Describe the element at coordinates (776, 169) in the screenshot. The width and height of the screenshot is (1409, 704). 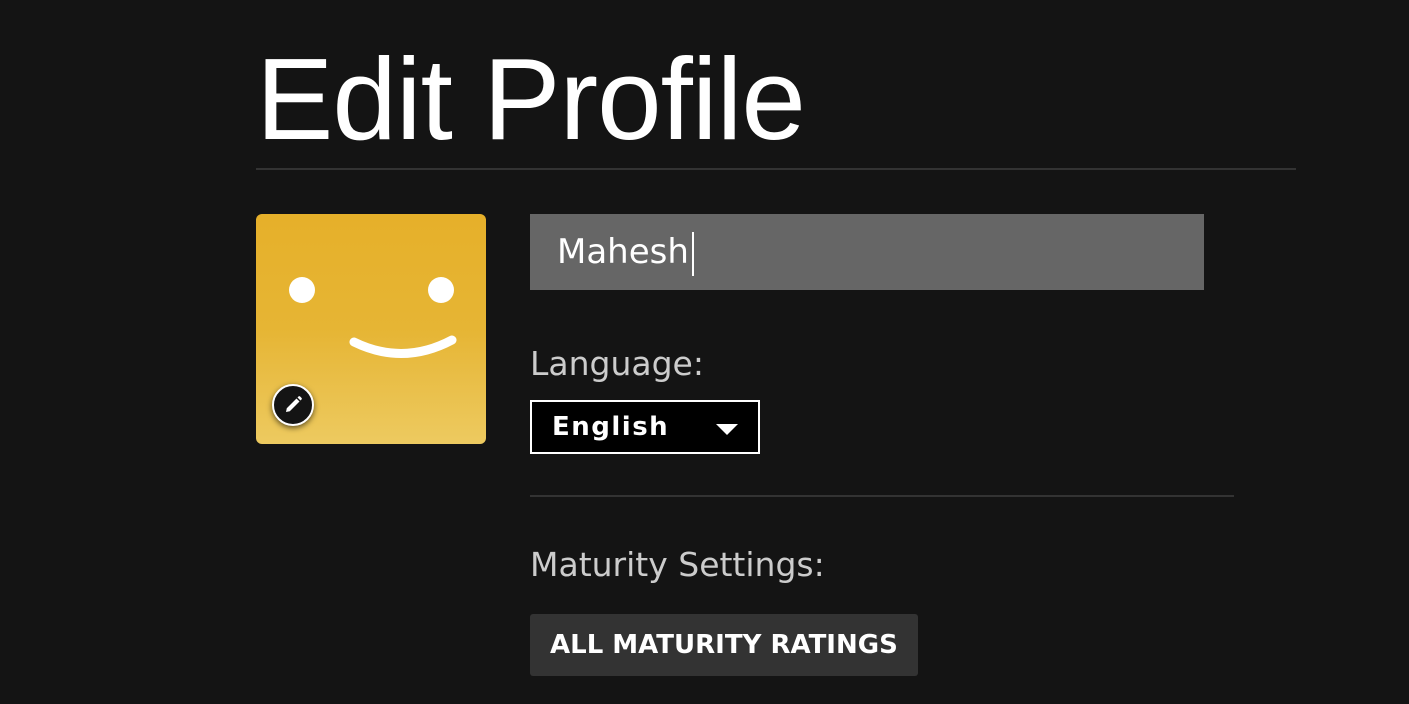
I see `title-divider` at that location.